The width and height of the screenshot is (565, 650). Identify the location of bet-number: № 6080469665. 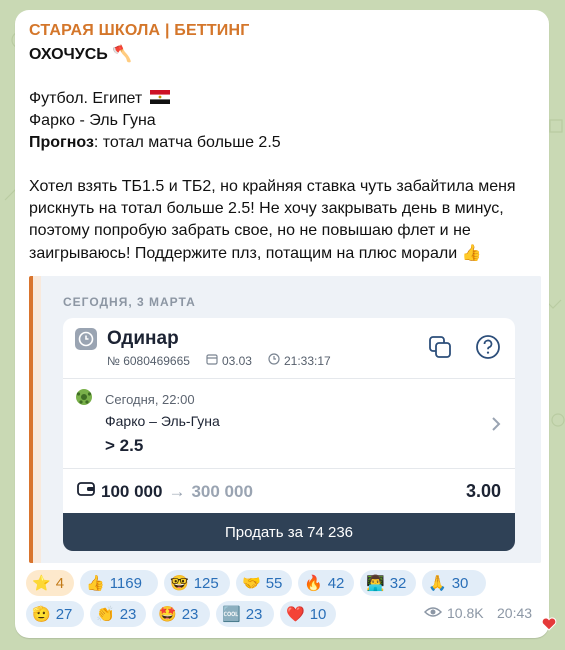
(148, 360).